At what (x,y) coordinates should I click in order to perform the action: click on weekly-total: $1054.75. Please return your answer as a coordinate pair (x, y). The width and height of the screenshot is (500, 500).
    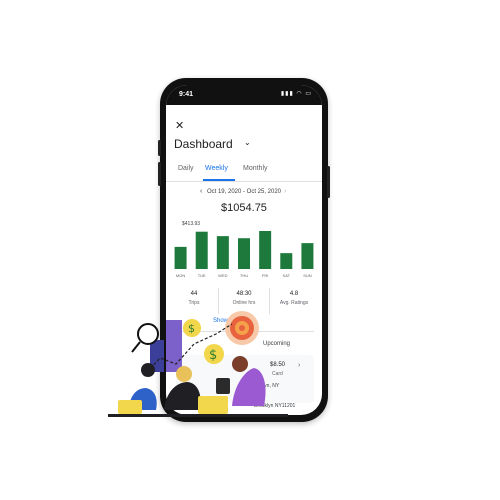
    Looking at the image, I should click on (244, 208).